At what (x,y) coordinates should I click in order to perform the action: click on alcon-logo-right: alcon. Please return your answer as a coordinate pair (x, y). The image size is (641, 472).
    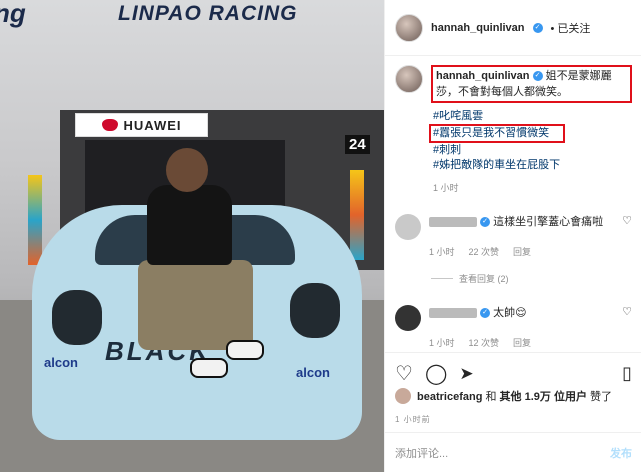
    Looking at the image, I should click on (313, 372).